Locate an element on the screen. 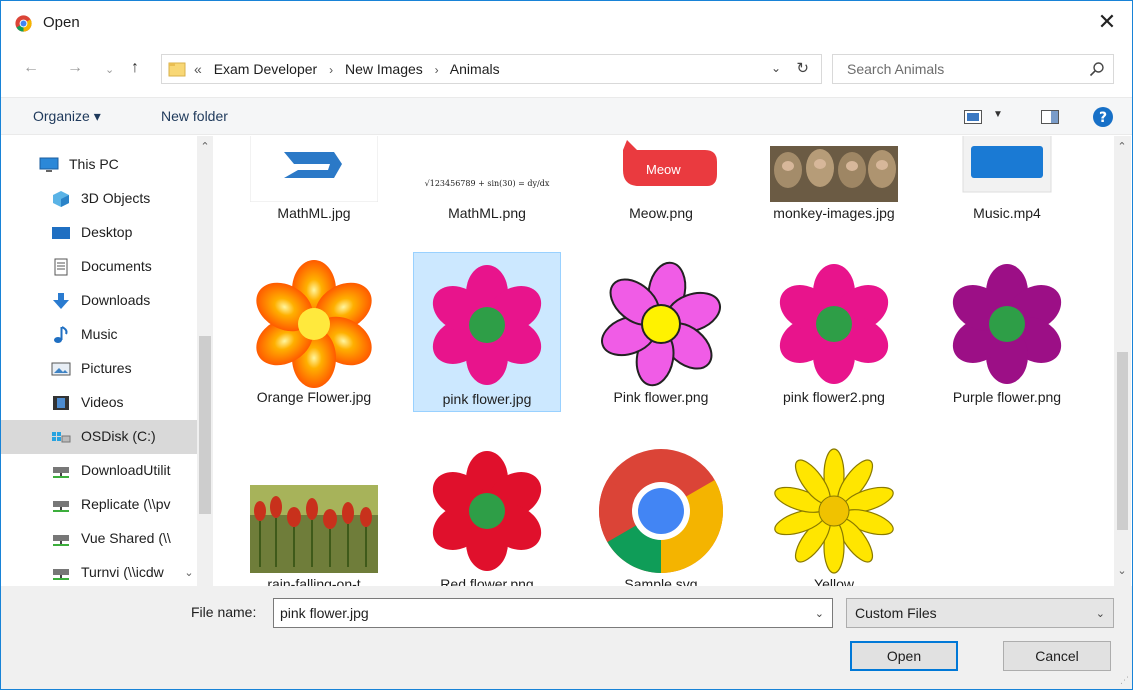 This screenshot has width=1133, height=690. network-drive-icon is located at coordinates (61, 506).